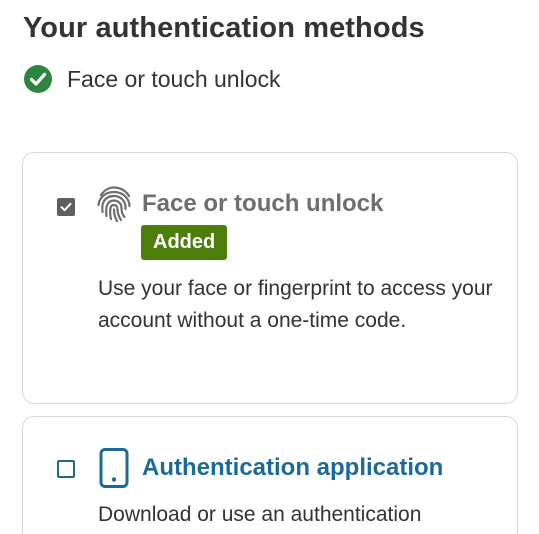  What do you see at coordinates (38, 79) in the screenshot?
I see `check-circle-icon` at bounding box center [38, 79].